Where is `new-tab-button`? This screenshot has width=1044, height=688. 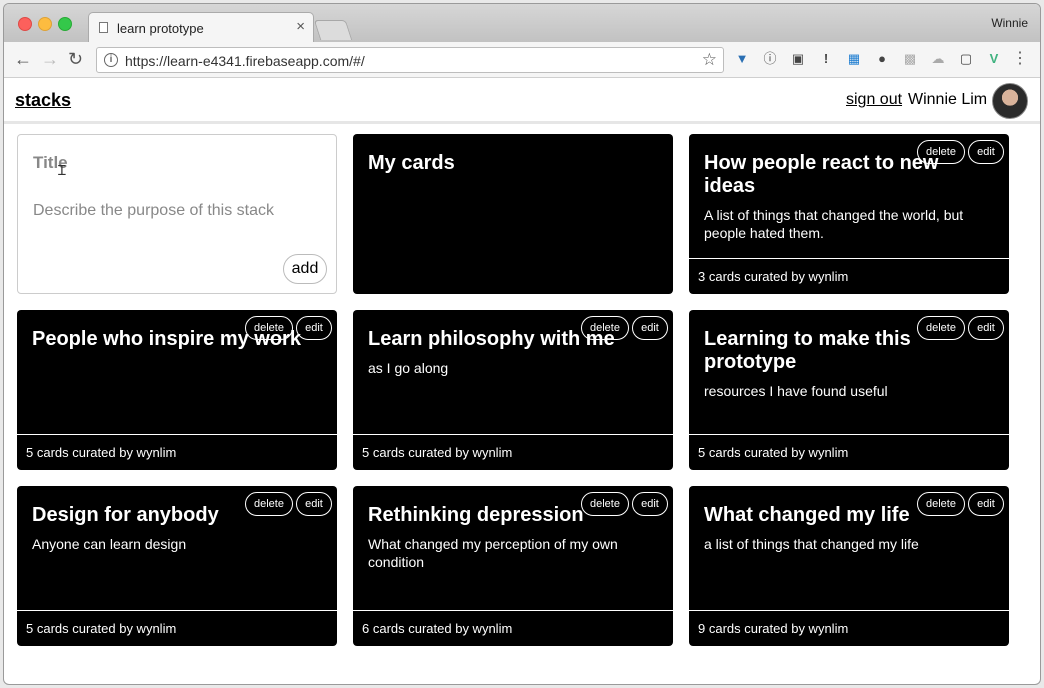 new-tab-button is located at coordinates (333, 30).